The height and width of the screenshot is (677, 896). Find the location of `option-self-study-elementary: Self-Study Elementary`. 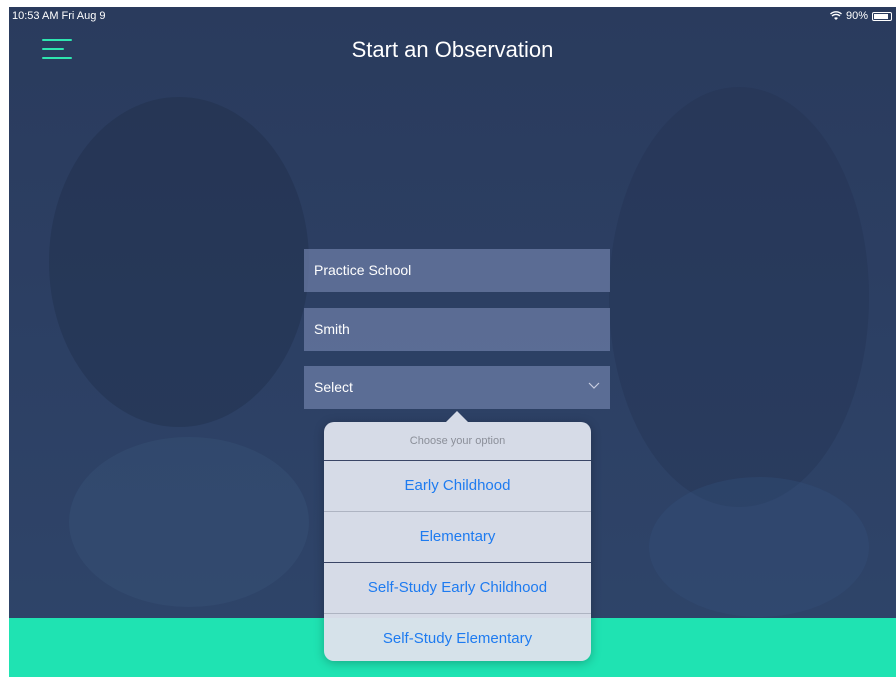

option-self-study-elementary: Self-Study Elementary is located at coordinates (457, 639).